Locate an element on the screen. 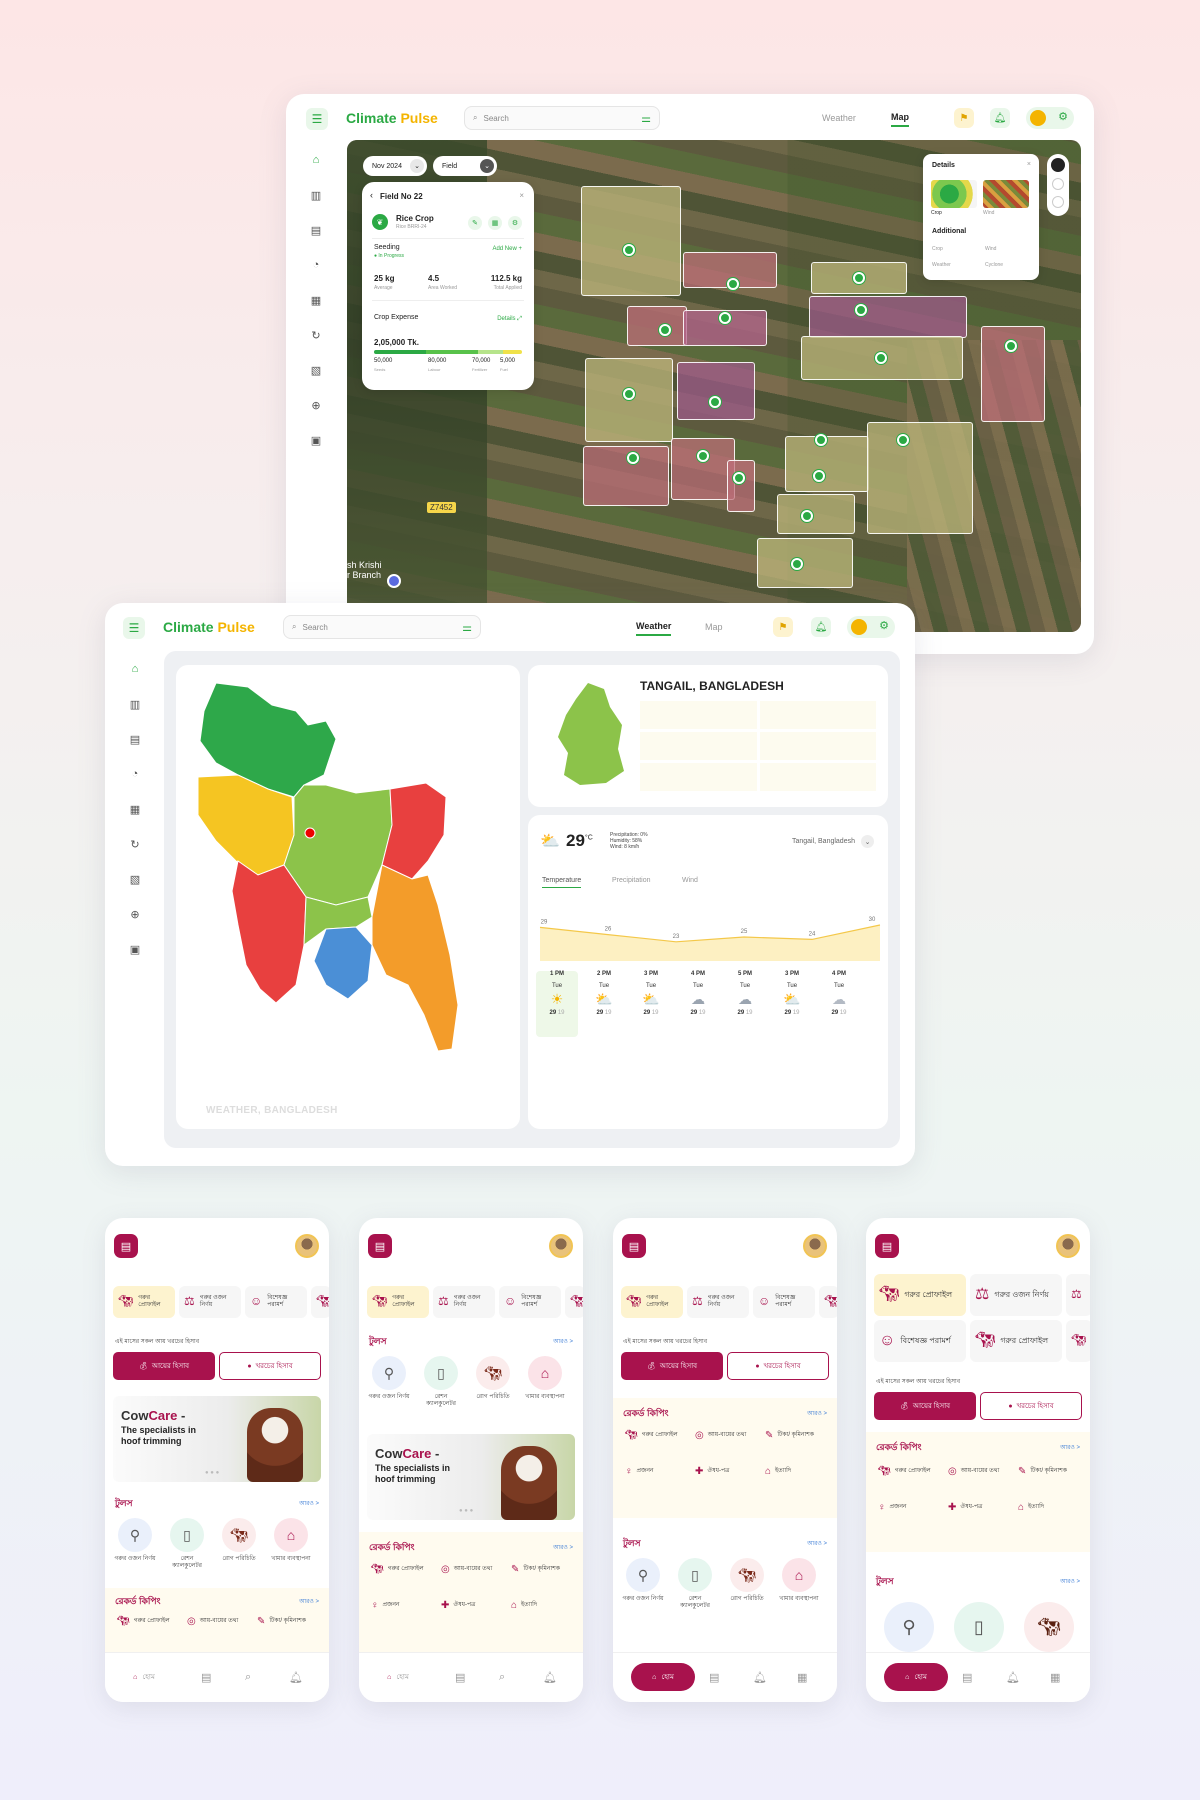 The width and height of the screenshot is (1200, 1800). details-link: Details ⤢ is located at coordinates (509, 319).